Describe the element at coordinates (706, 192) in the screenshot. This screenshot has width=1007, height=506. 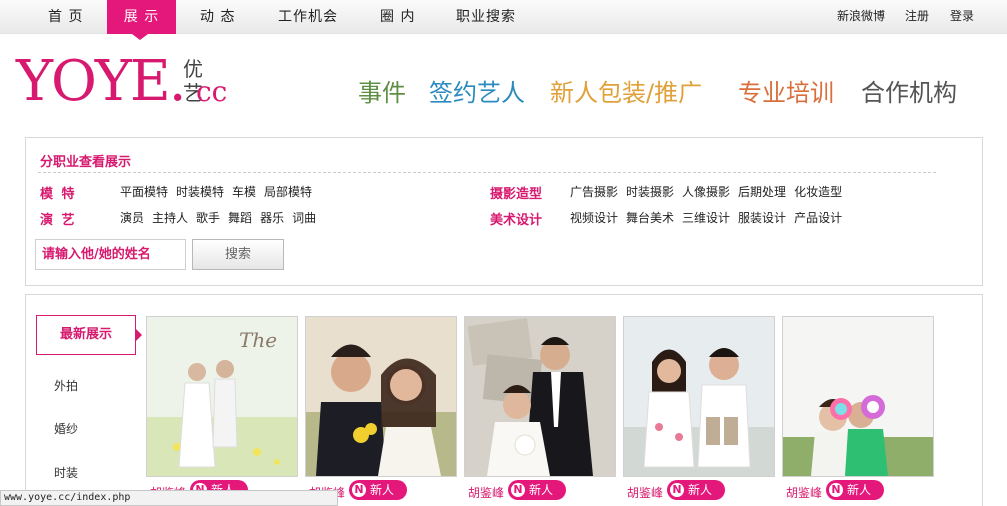
I see `filter-link: 人像摄影` at that location.